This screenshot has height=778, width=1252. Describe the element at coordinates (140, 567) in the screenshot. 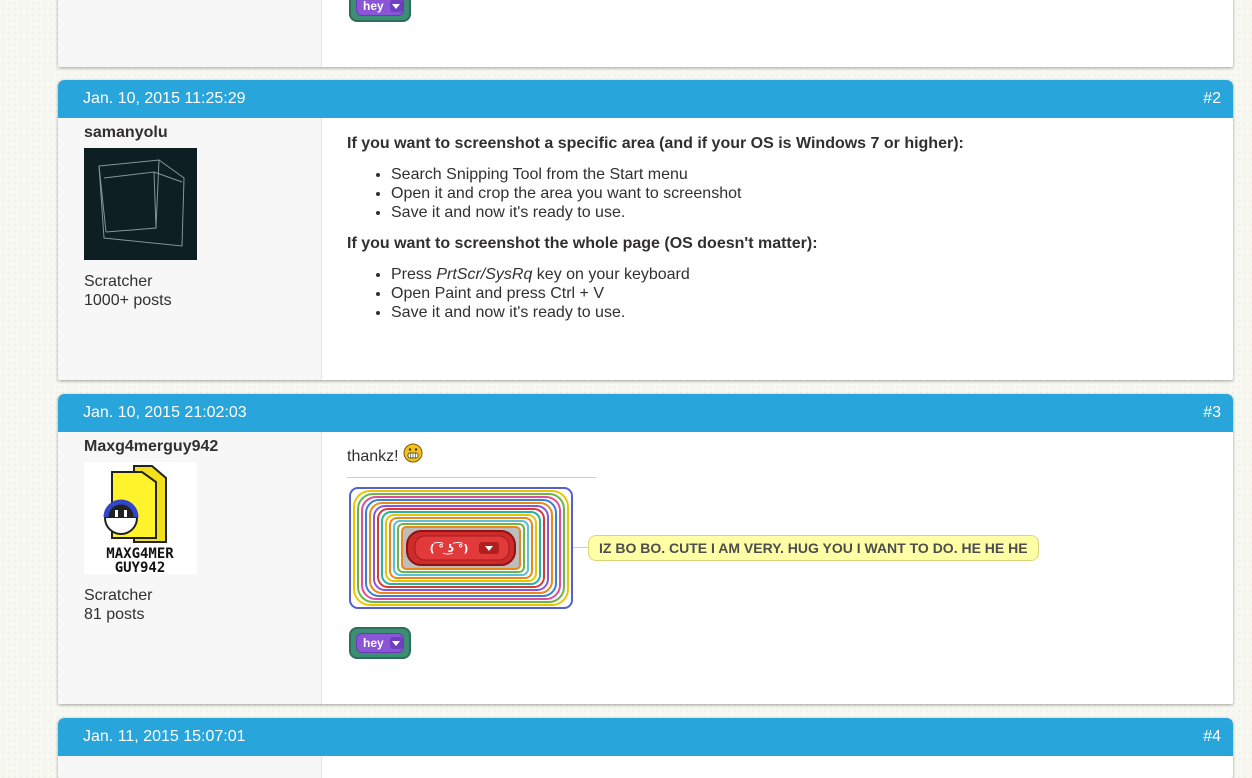

I see `avatar-text: GUY942` at that location.